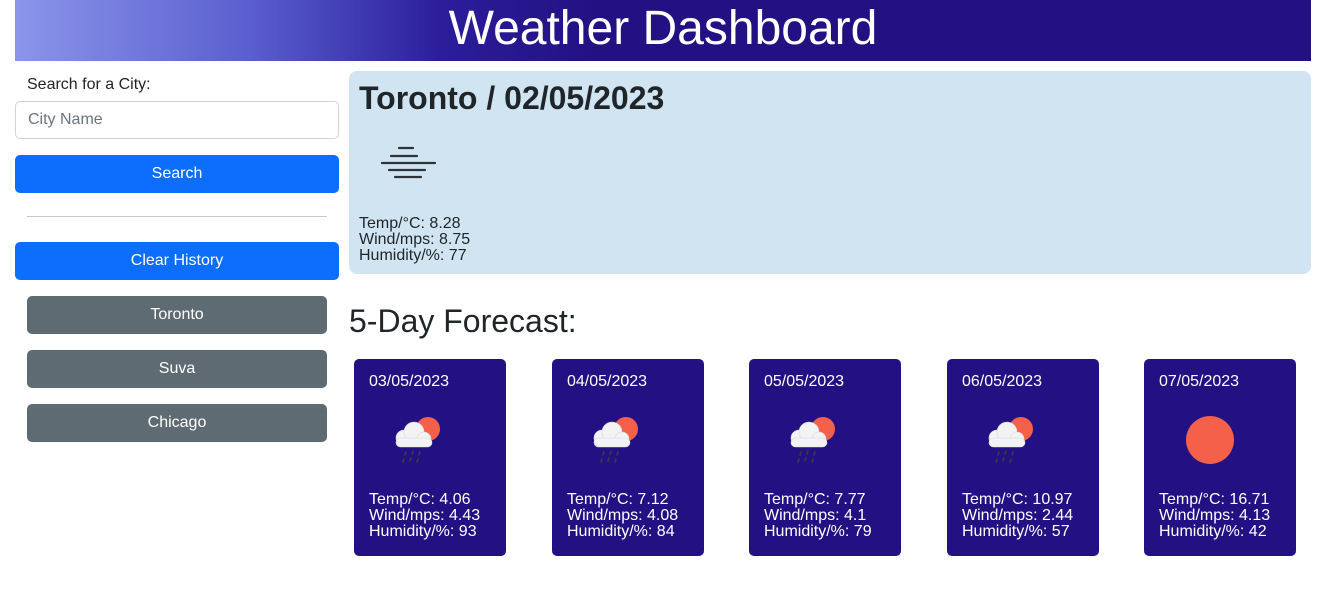 Image resolution: width=1331 pixels, height=597 pixels. I want to click on history-item-toronto: Toronto, so click(177, 315).